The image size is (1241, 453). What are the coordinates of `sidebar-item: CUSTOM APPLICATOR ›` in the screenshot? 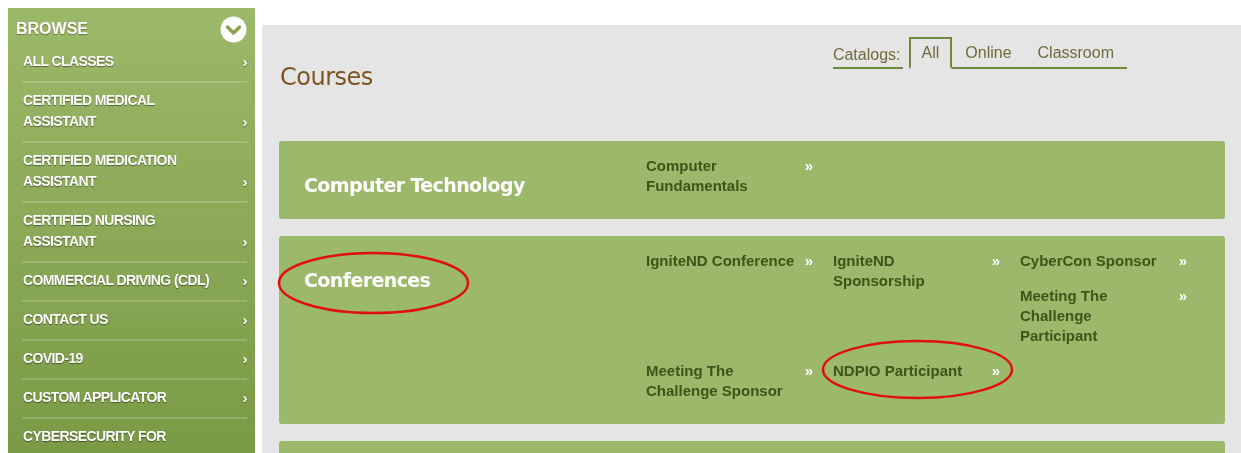 It's located at (134, 399).